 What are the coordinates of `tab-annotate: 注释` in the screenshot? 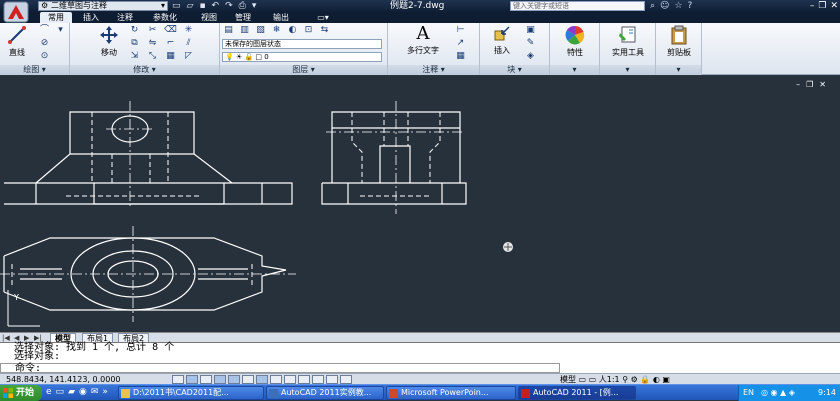 It's located at (125, 17).